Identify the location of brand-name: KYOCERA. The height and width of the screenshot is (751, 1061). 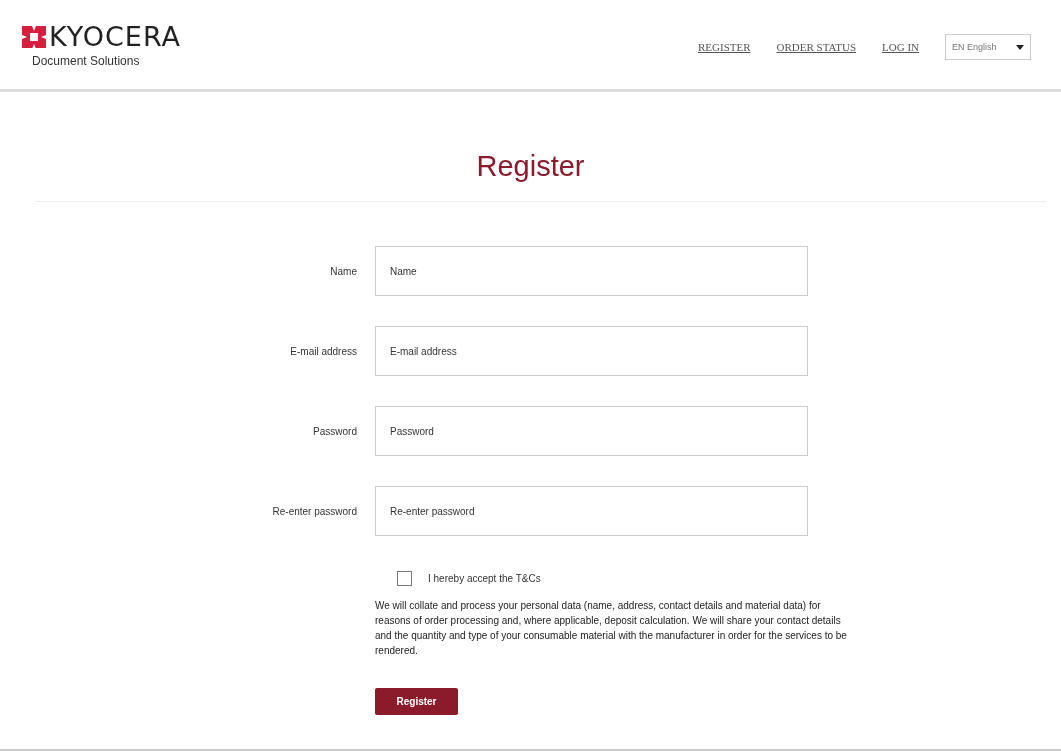
(115, 37).